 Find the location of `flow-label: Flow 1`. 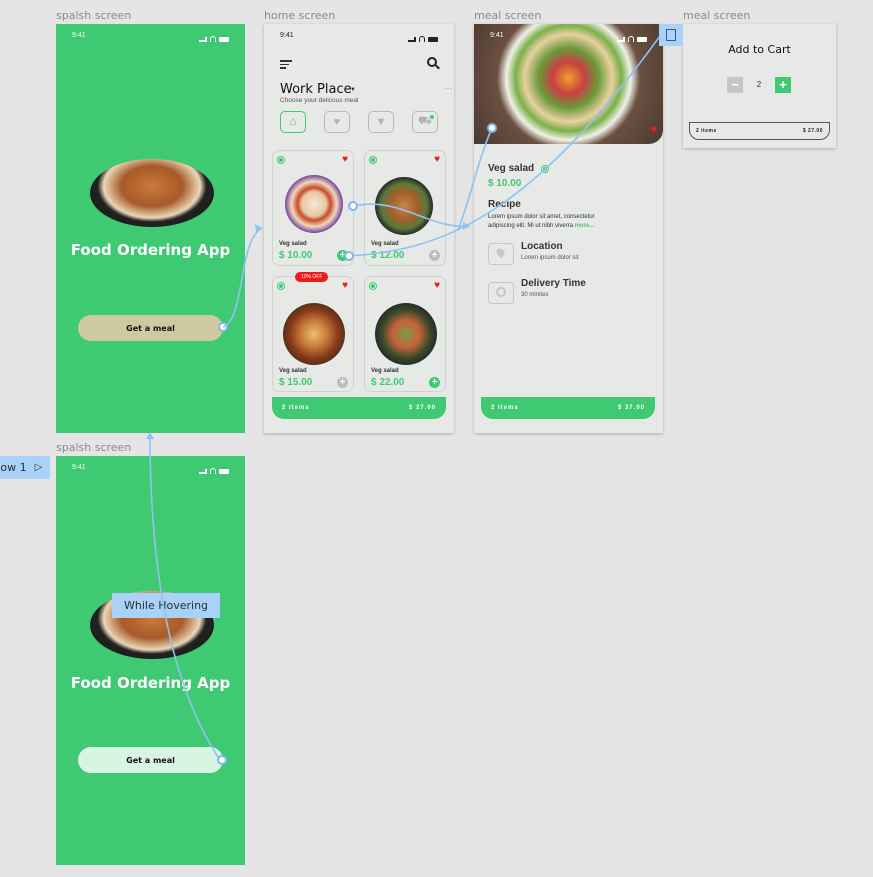

flow-label: Flow 1 is located at coordinates (13, 467).